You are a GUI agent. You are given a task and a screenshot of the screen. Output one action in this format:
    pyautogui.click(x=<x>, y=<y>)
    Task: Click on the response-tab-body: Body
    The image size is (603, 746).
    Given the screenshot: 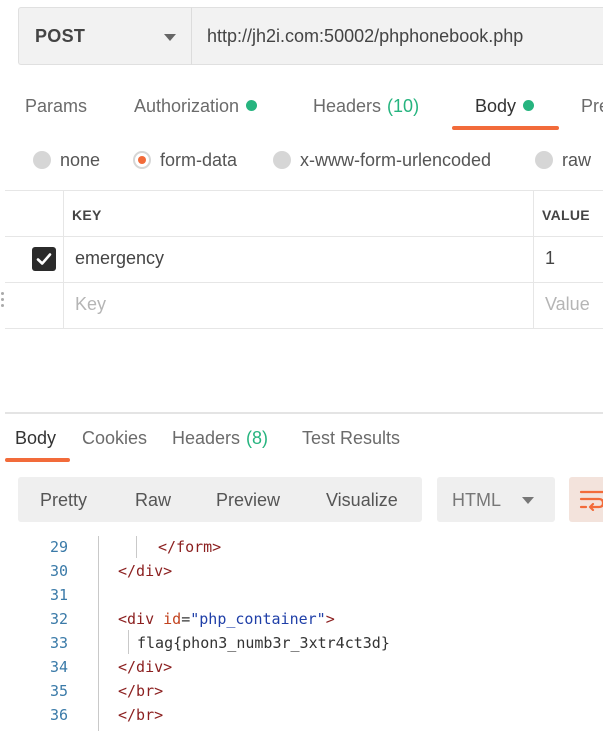 What is the action you would take?
    pyautogui.click(x=35, y=438)
    